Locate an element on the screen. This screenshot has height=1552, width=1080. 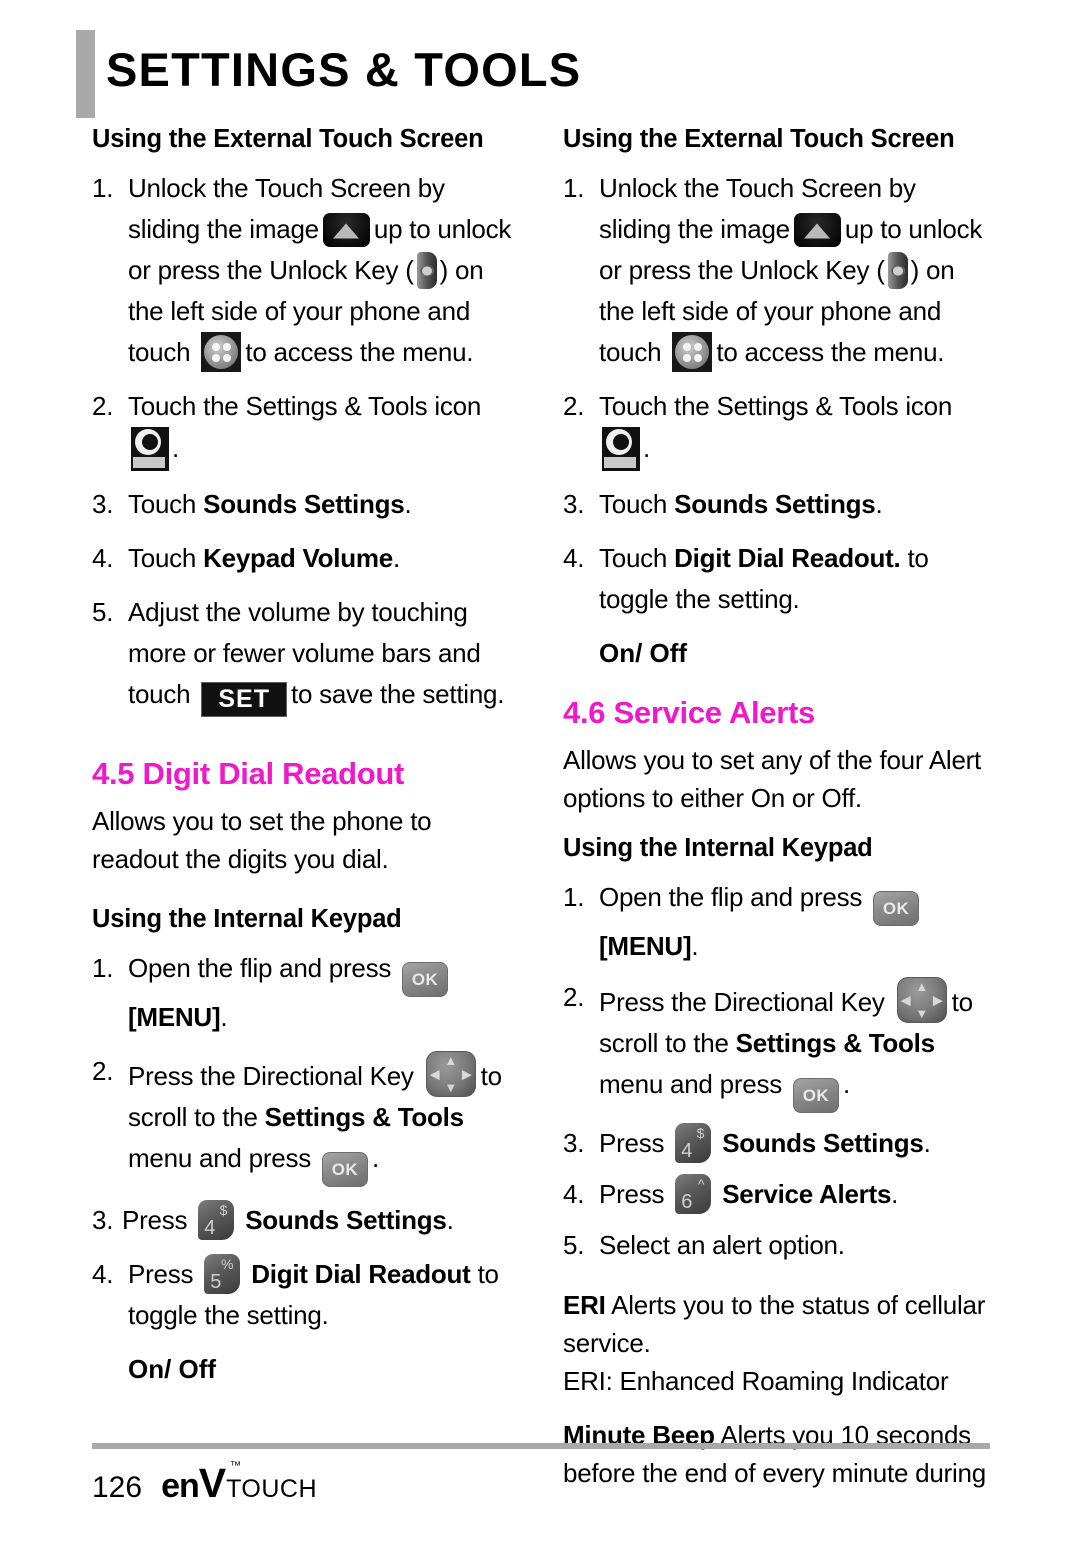
step-text: to save the setting. is located at coordinates (397, 694).